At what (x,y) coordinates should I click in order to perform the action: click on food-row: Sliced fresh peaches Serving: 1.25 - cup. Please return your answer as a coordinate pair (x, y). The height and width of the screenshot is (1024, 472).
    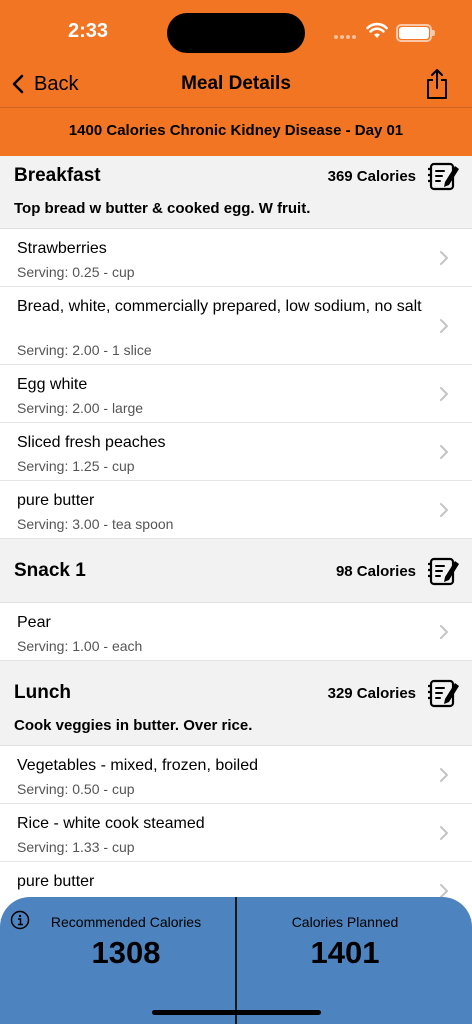
    Looking at the image, I should click on (236, 452).